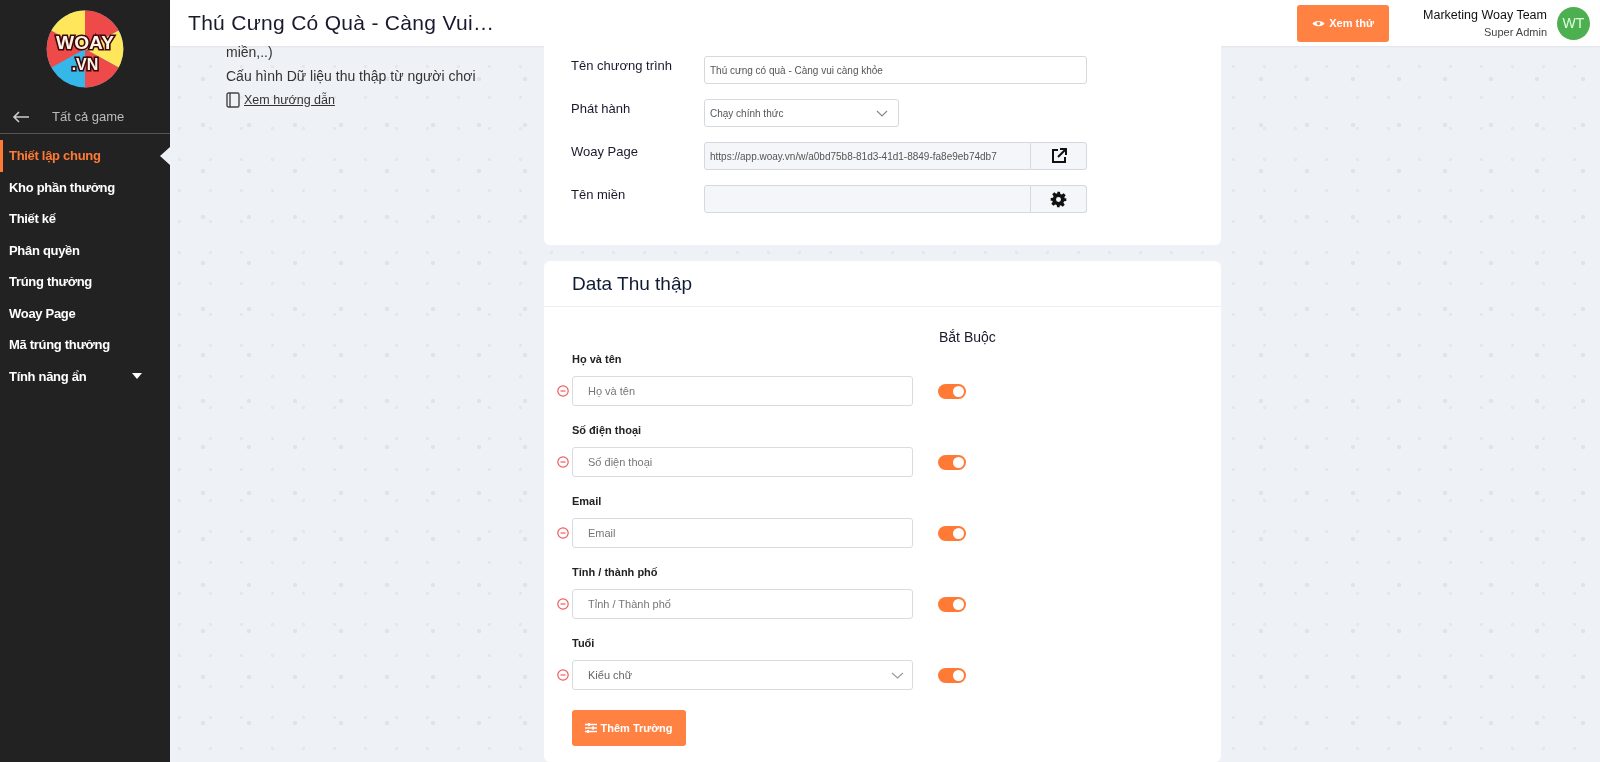 The height and width of the screenshot is (762, 1600). Describe the element at coordinates (742, 462) in the screenshot. I see `text-field: Số điện thoại` at that location.